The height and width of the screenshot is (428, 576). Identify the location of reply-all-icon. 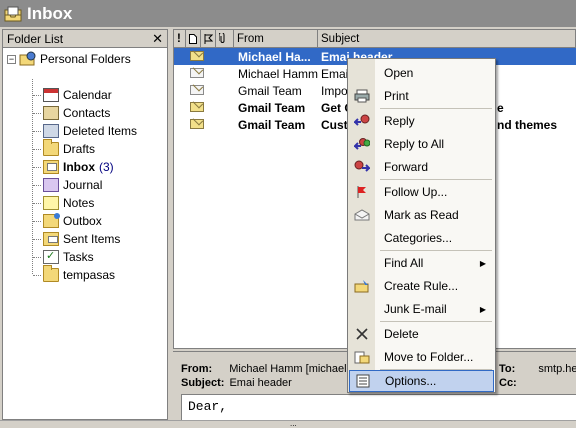
(362, 144).